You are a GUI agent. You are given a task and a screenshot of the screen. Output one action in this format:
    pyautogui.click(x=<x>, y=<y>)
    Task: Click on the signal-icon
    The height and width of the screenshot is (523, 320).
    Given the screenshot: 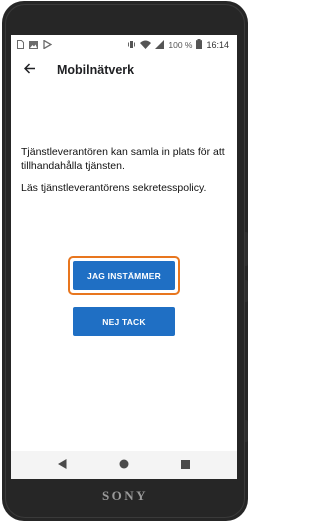 What is the action you would take?
    pyautogui.click(x=160, y=45)
    